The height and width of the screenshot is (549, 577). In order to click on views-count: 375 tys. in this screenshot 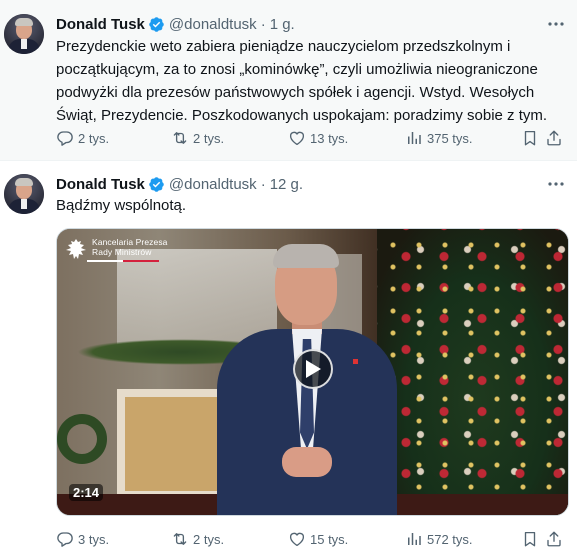, I will do `click(450, 138)`.